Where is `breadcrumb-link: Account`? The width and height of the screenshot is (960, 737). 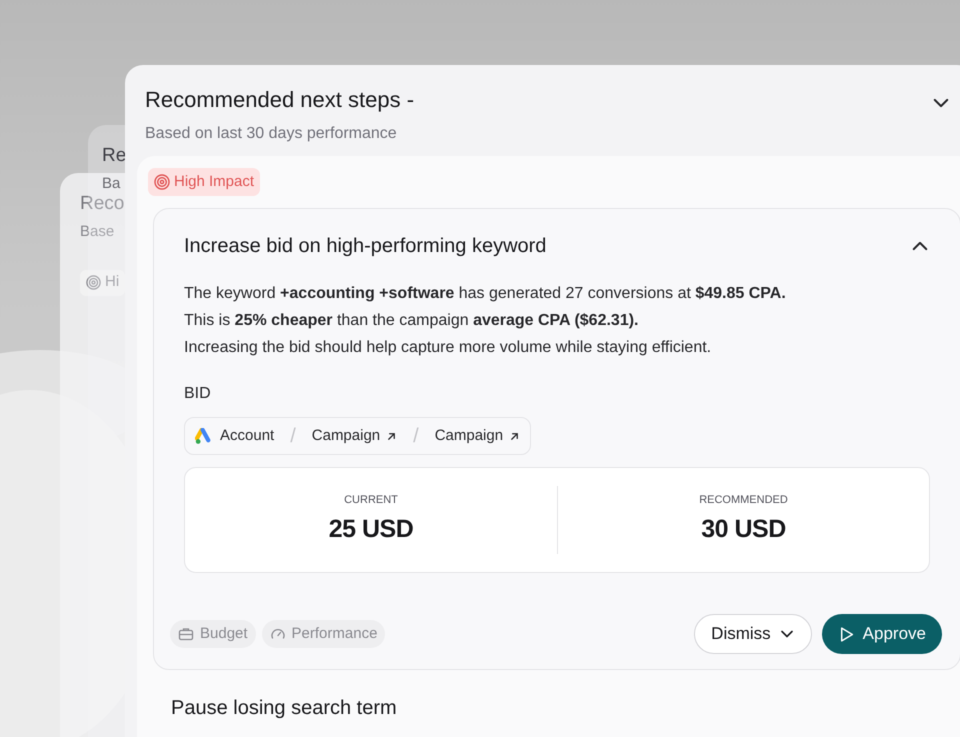 breadcrumb-link: Account is located at coordinates (234, 436).